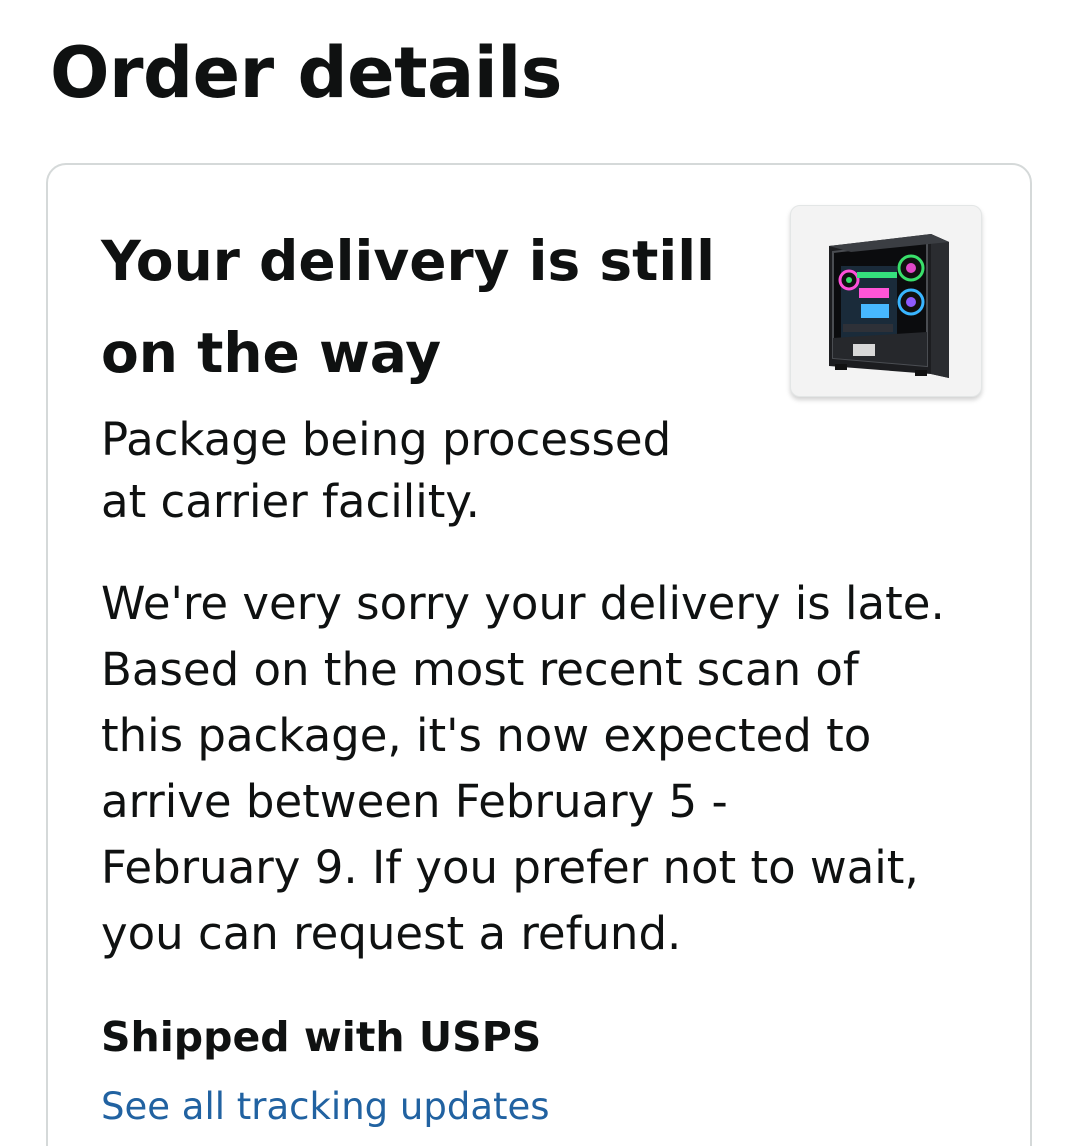  Describe the element at coordinates (889, 306) in the screenshot. I see `gaming-pc-case-image` at that location.